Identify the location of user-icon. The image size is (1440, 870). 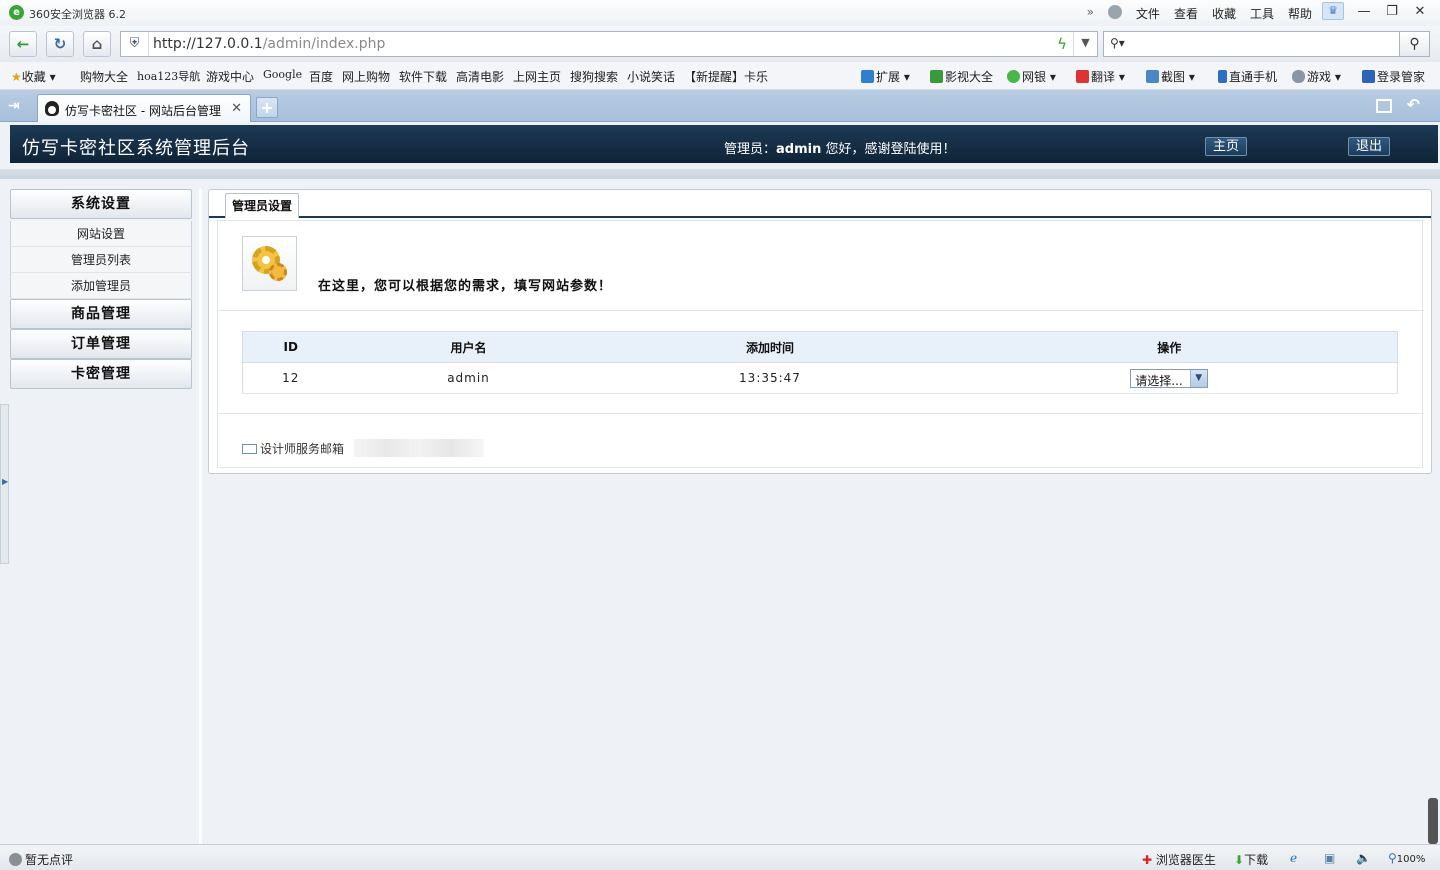
(1114, 12).